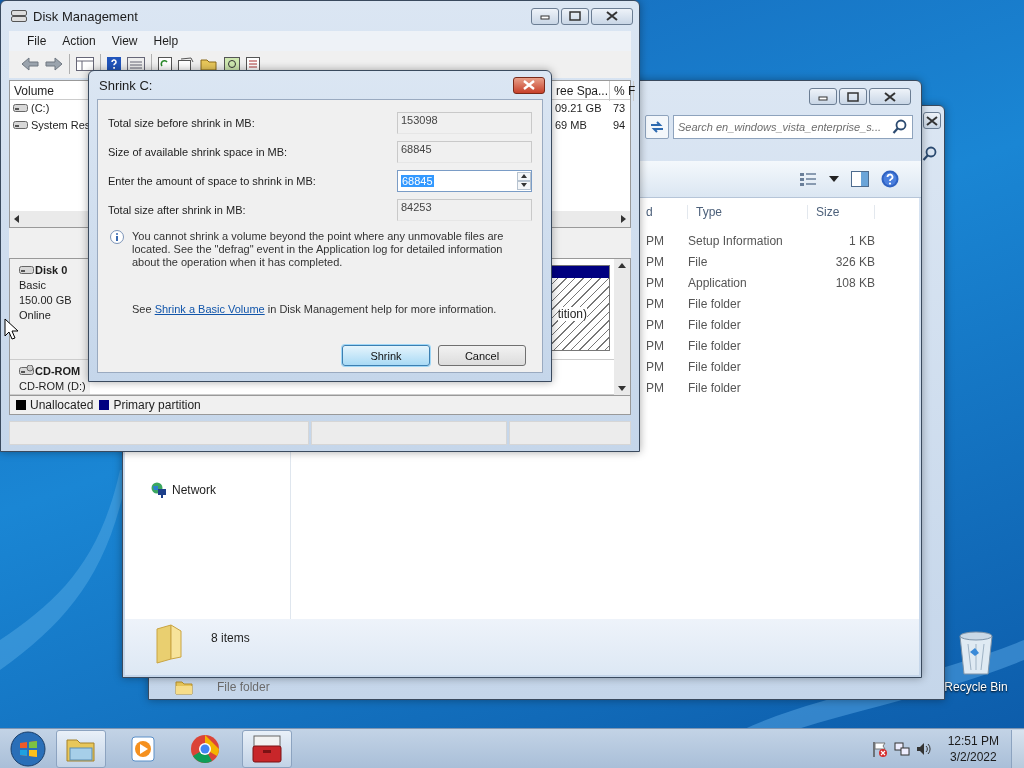 The width and height of the screenshot is (1024, 768). I want to click on panel-icon, so click(85, 64).